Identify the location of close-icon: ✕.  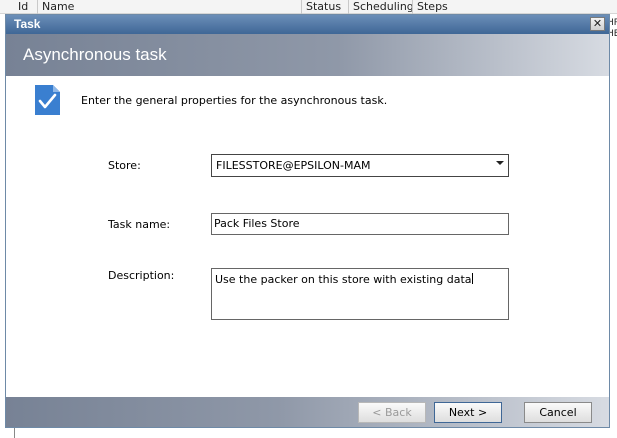
(597, 23).